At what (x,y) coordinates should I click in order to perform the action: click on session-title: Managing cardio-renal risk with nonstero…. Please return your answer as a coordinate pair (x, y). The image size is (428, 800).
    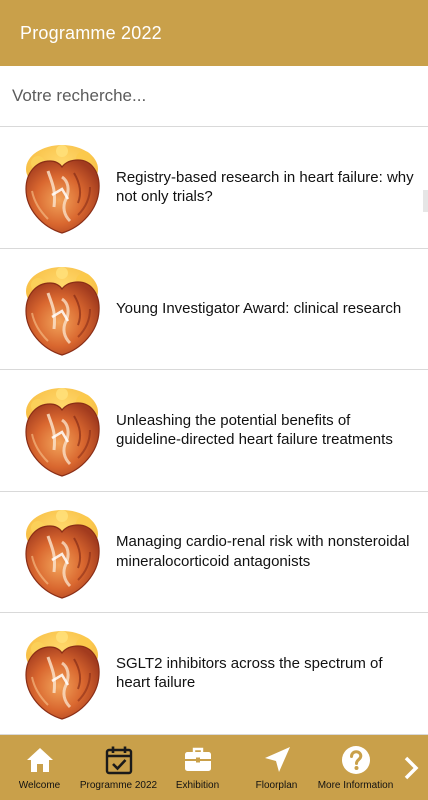
    Looking at the image, I should click on (263, 551).